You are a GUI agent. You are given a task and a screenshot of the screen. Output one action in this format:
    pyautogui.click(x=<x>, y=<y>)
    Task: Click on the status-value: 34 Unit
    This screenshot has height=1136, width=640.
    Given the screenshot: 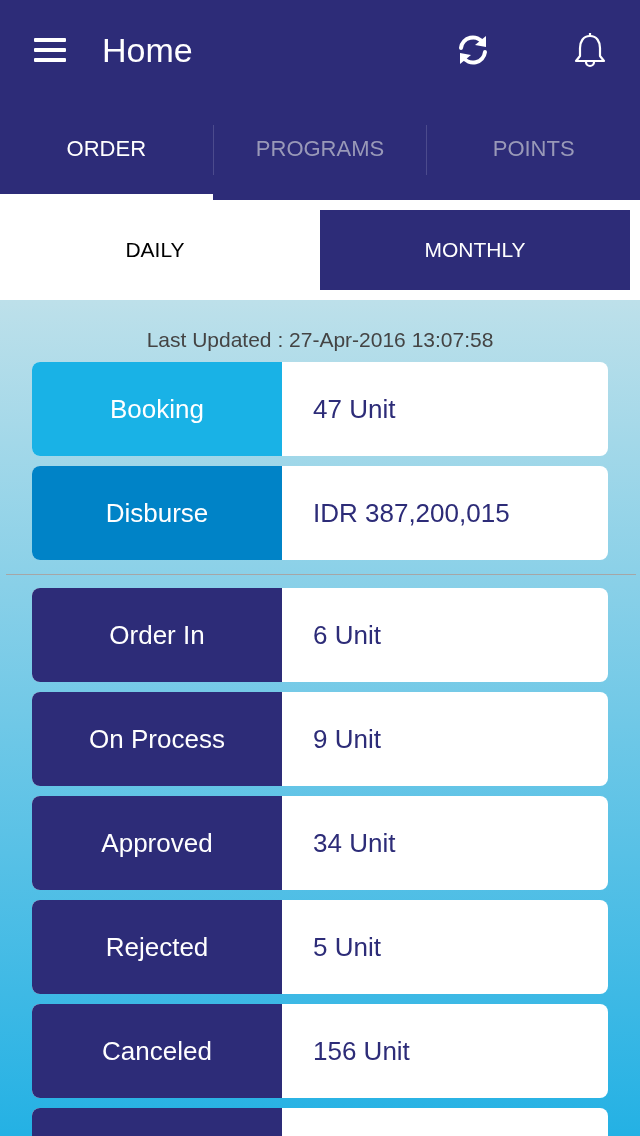 What is the action you would take?
    pyautogui.click(x=354, y=843)
    